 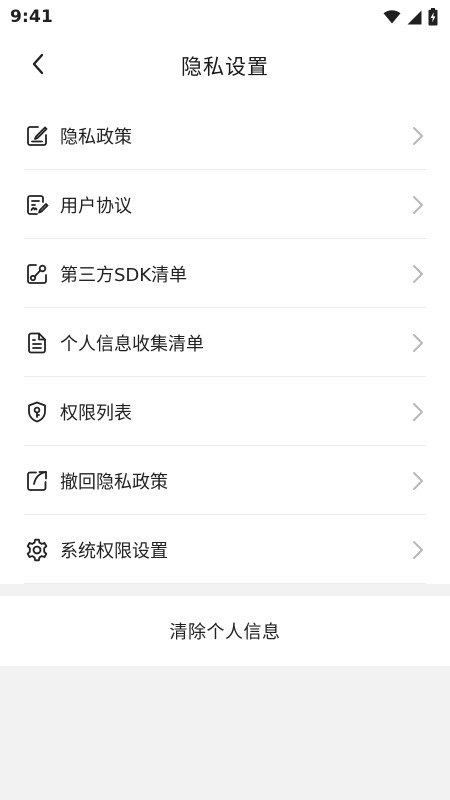 What do you see at coordinates (96, 206) in the screenshot?
I see `menu-item-label: 用户协议` at bounding box center [96, 206].